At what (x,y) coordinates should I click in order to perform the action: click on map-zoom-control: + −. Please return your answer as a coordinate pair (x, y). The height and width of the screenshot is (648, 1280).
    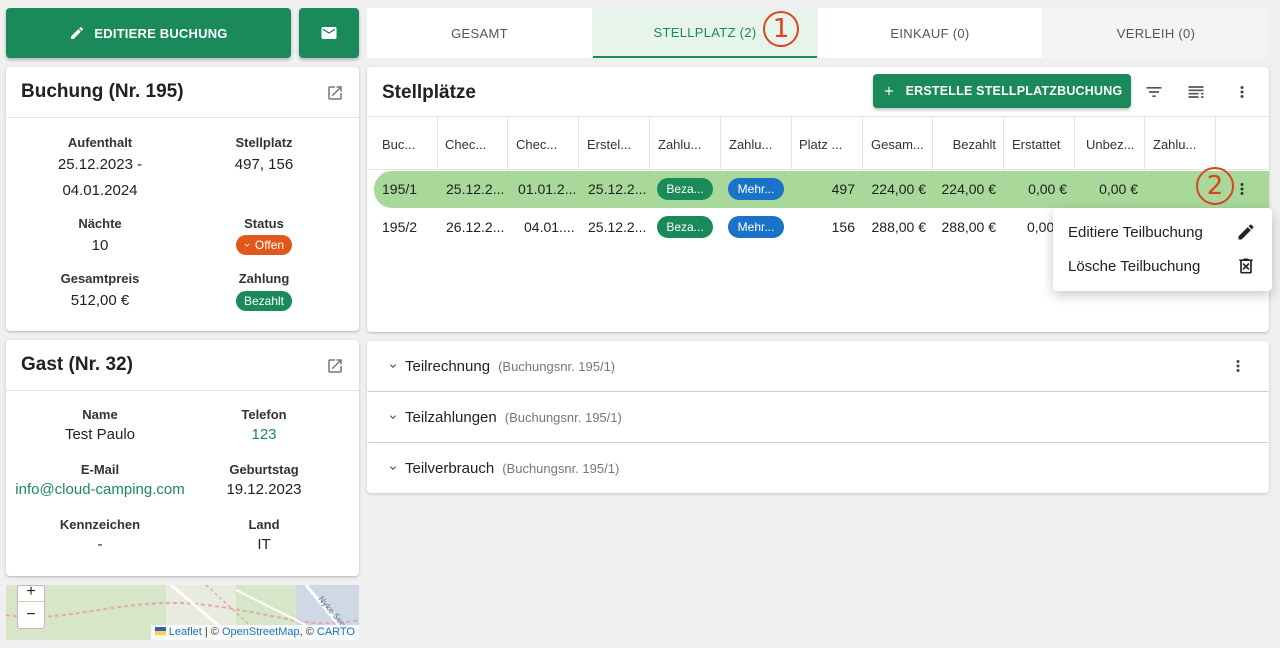
    Looking at the image, I should click on (31, 607).